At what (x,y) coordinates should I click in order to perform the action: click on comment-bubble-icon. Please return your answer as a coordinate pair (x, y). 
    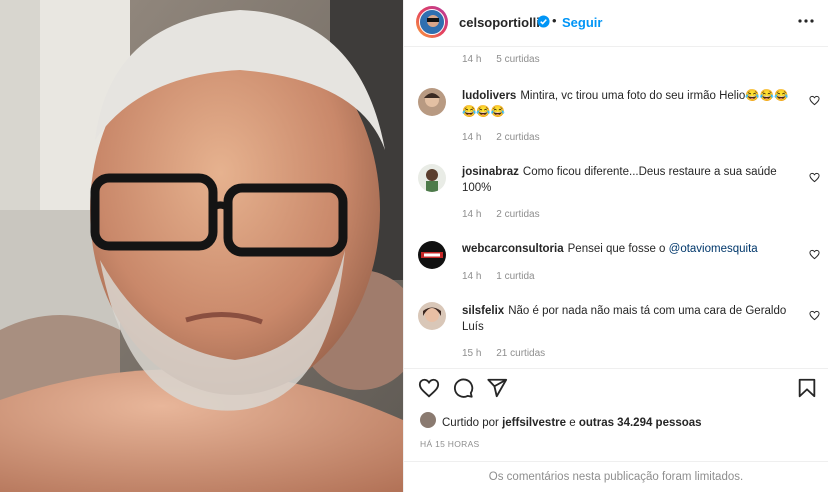
    Looking at the image, I should click on (463, 388).